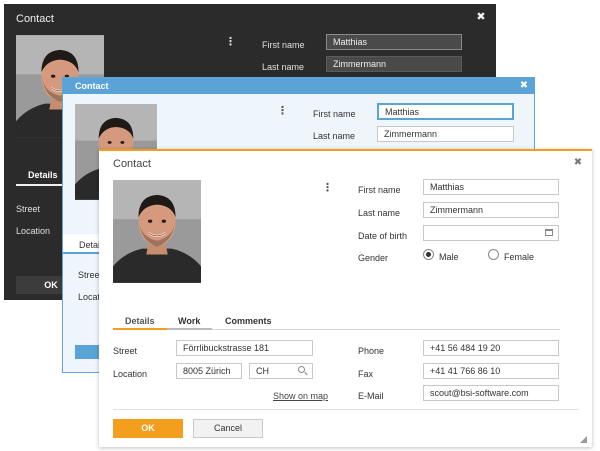 Image resolution: width=600 pixels, height=451 pixels. What do you see at coordinates (248, 321) in the screenshot?
I see `tab-comments: Comments` at bounding box center [248, 321].